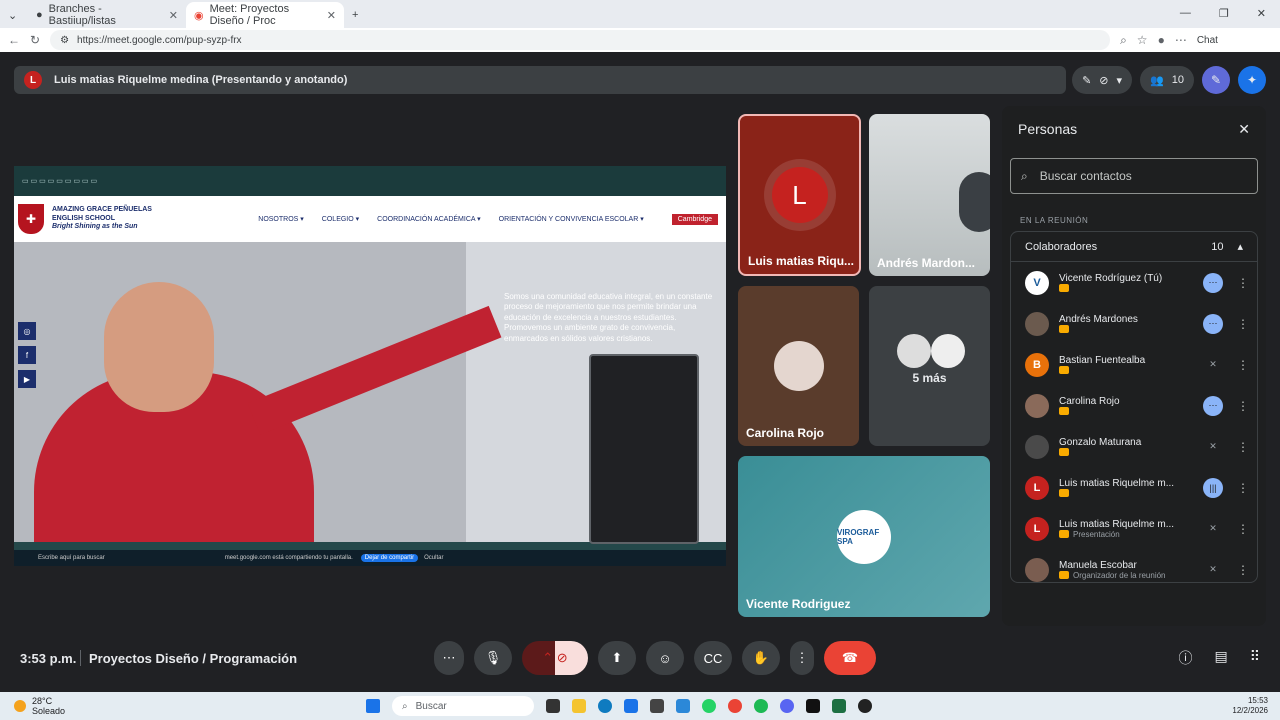  Describe the element at coordinates (631, 706) in the screenshot. I see `outlook-icon` at that location.